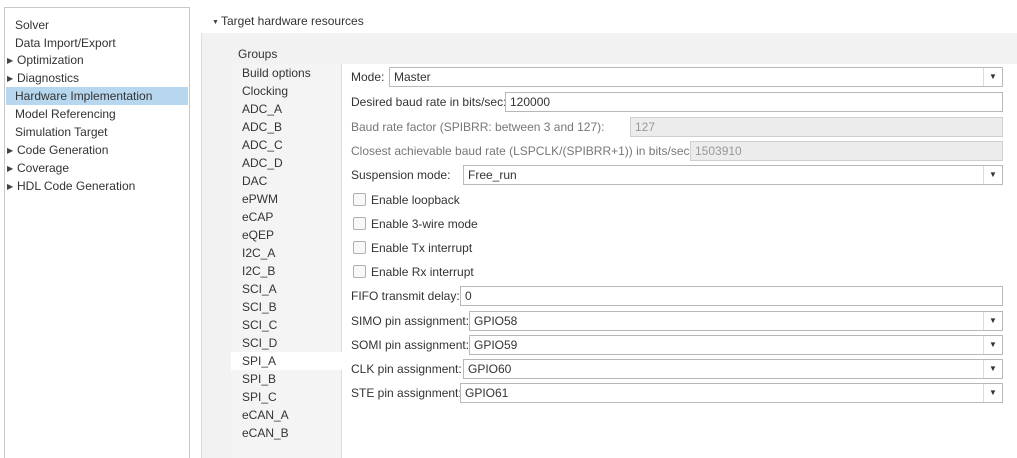 This screenshot has height=458, width=1017. What do you see at coordinates (415, 200) in the screenshot?
I see `loopback-label: Enable loopback` at bounding box center [415, 200].